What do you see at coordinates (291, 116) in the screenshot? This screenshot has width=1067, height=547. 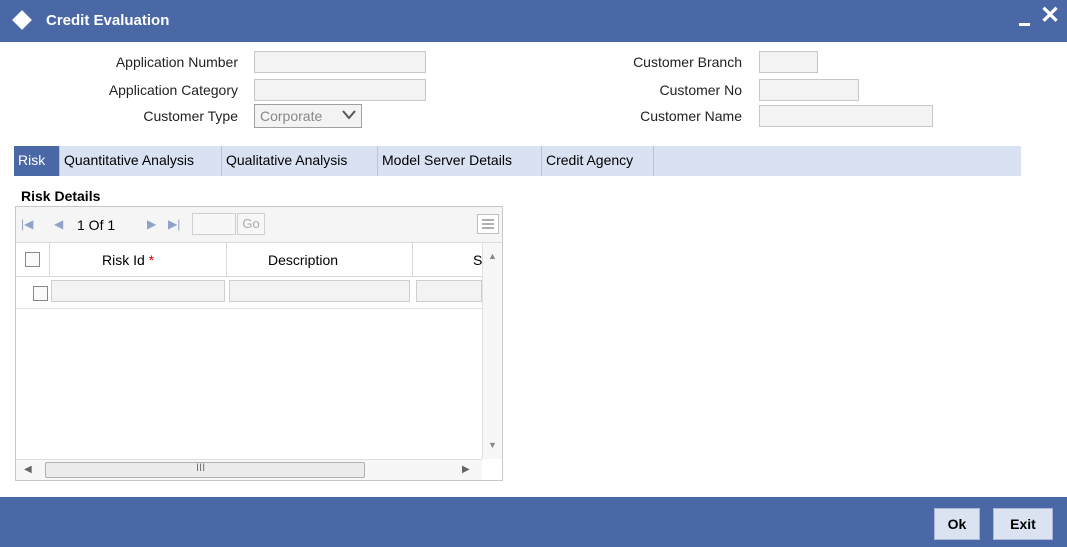 I see `customer-type-value: Corporate` at bounding box center [291, 116].